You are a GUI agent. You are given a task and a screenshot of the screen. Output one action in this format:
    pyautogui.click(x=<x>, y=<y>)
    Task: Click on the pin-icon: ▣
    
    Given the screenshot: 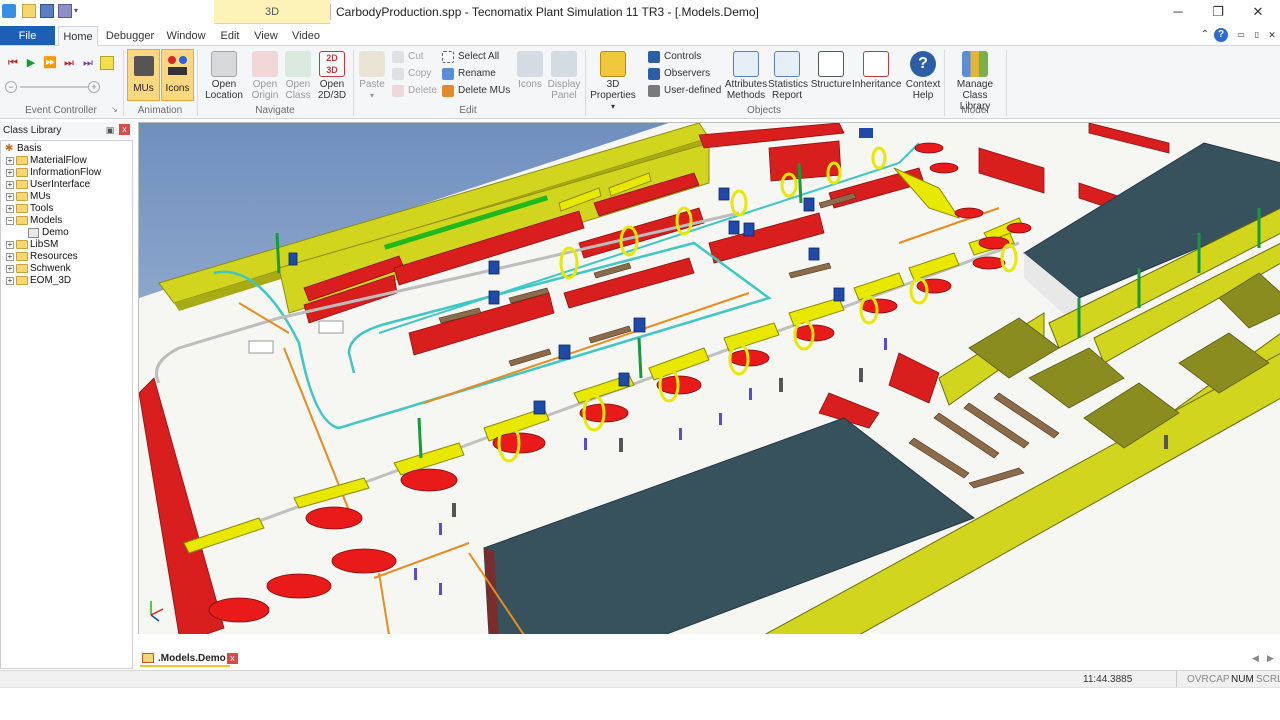 What is the action you would take?
    pyautogui.click(x=110, y=130)
    